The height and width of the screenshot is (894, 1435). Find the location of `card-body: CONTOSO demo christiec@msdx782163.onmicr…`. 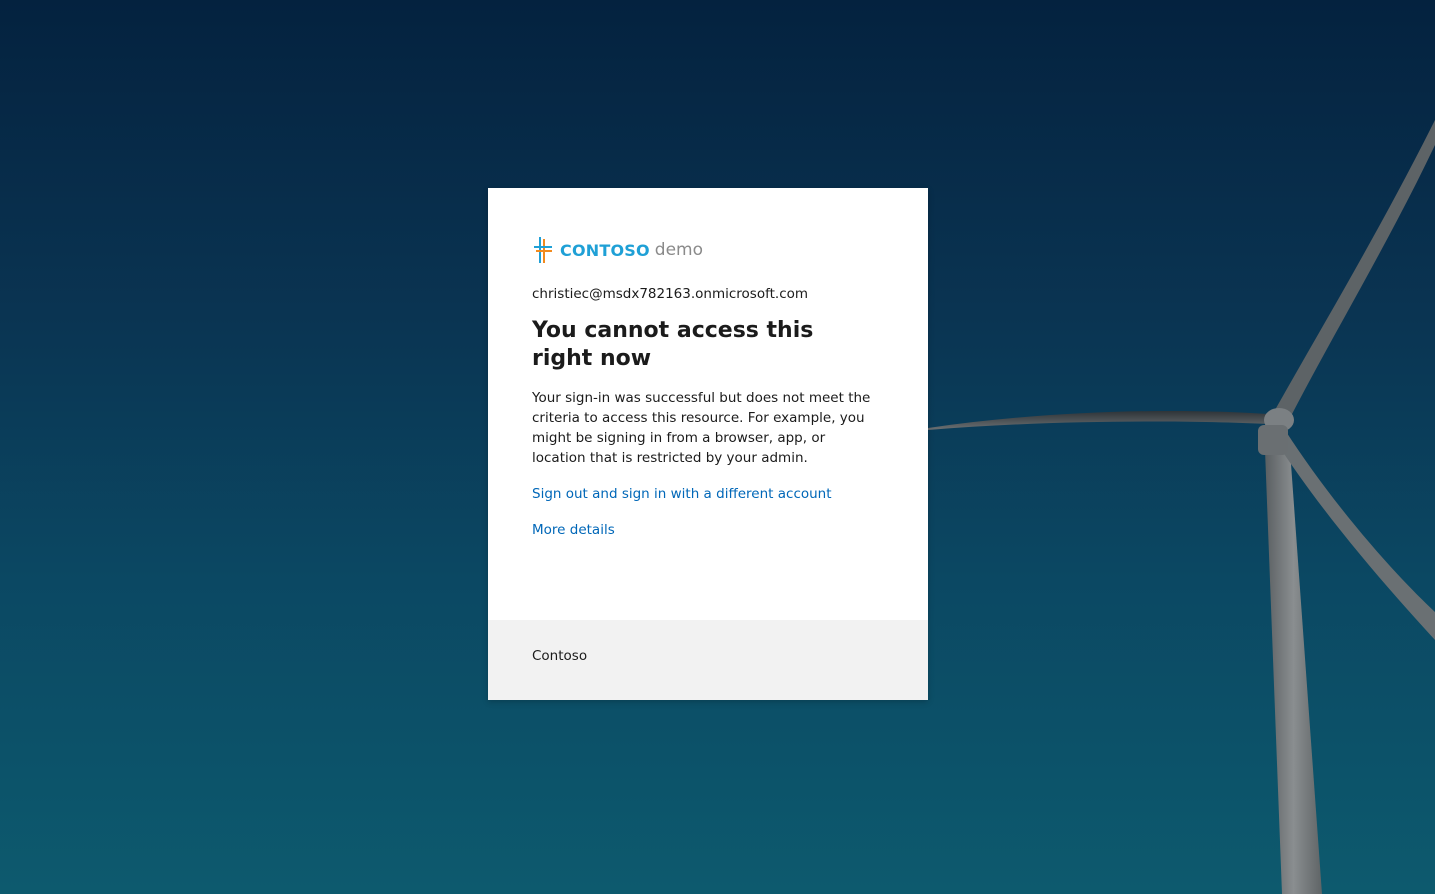

card-body: CONTOSO demo christiec@msdx782163.onmicr… is located at coordinates (708, 387).